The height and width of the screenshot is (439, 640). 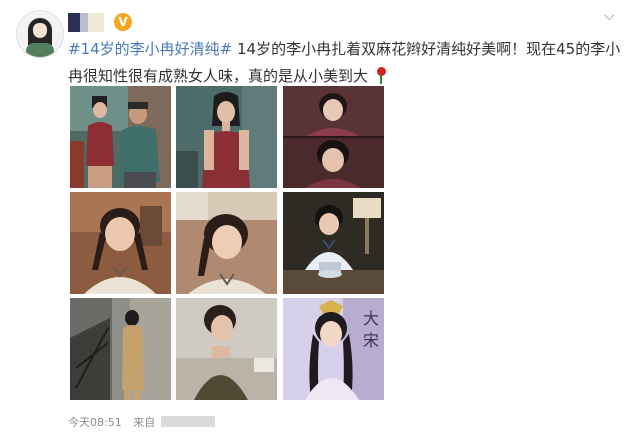 What do you see at coordinates (609, 16) in the screenshot?
I see `chevron-down-icon: ⌵` at bounding box center [609, 16].